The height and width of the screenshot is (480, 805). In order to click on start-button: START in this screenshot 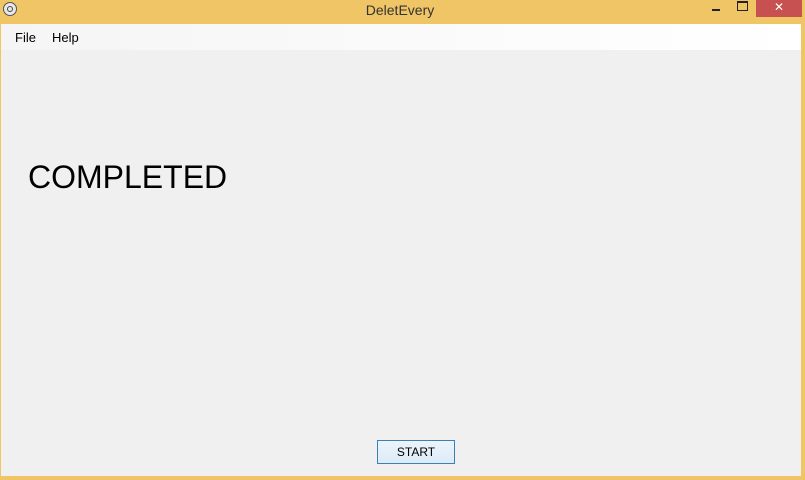, I will do `click(416, 452)`.